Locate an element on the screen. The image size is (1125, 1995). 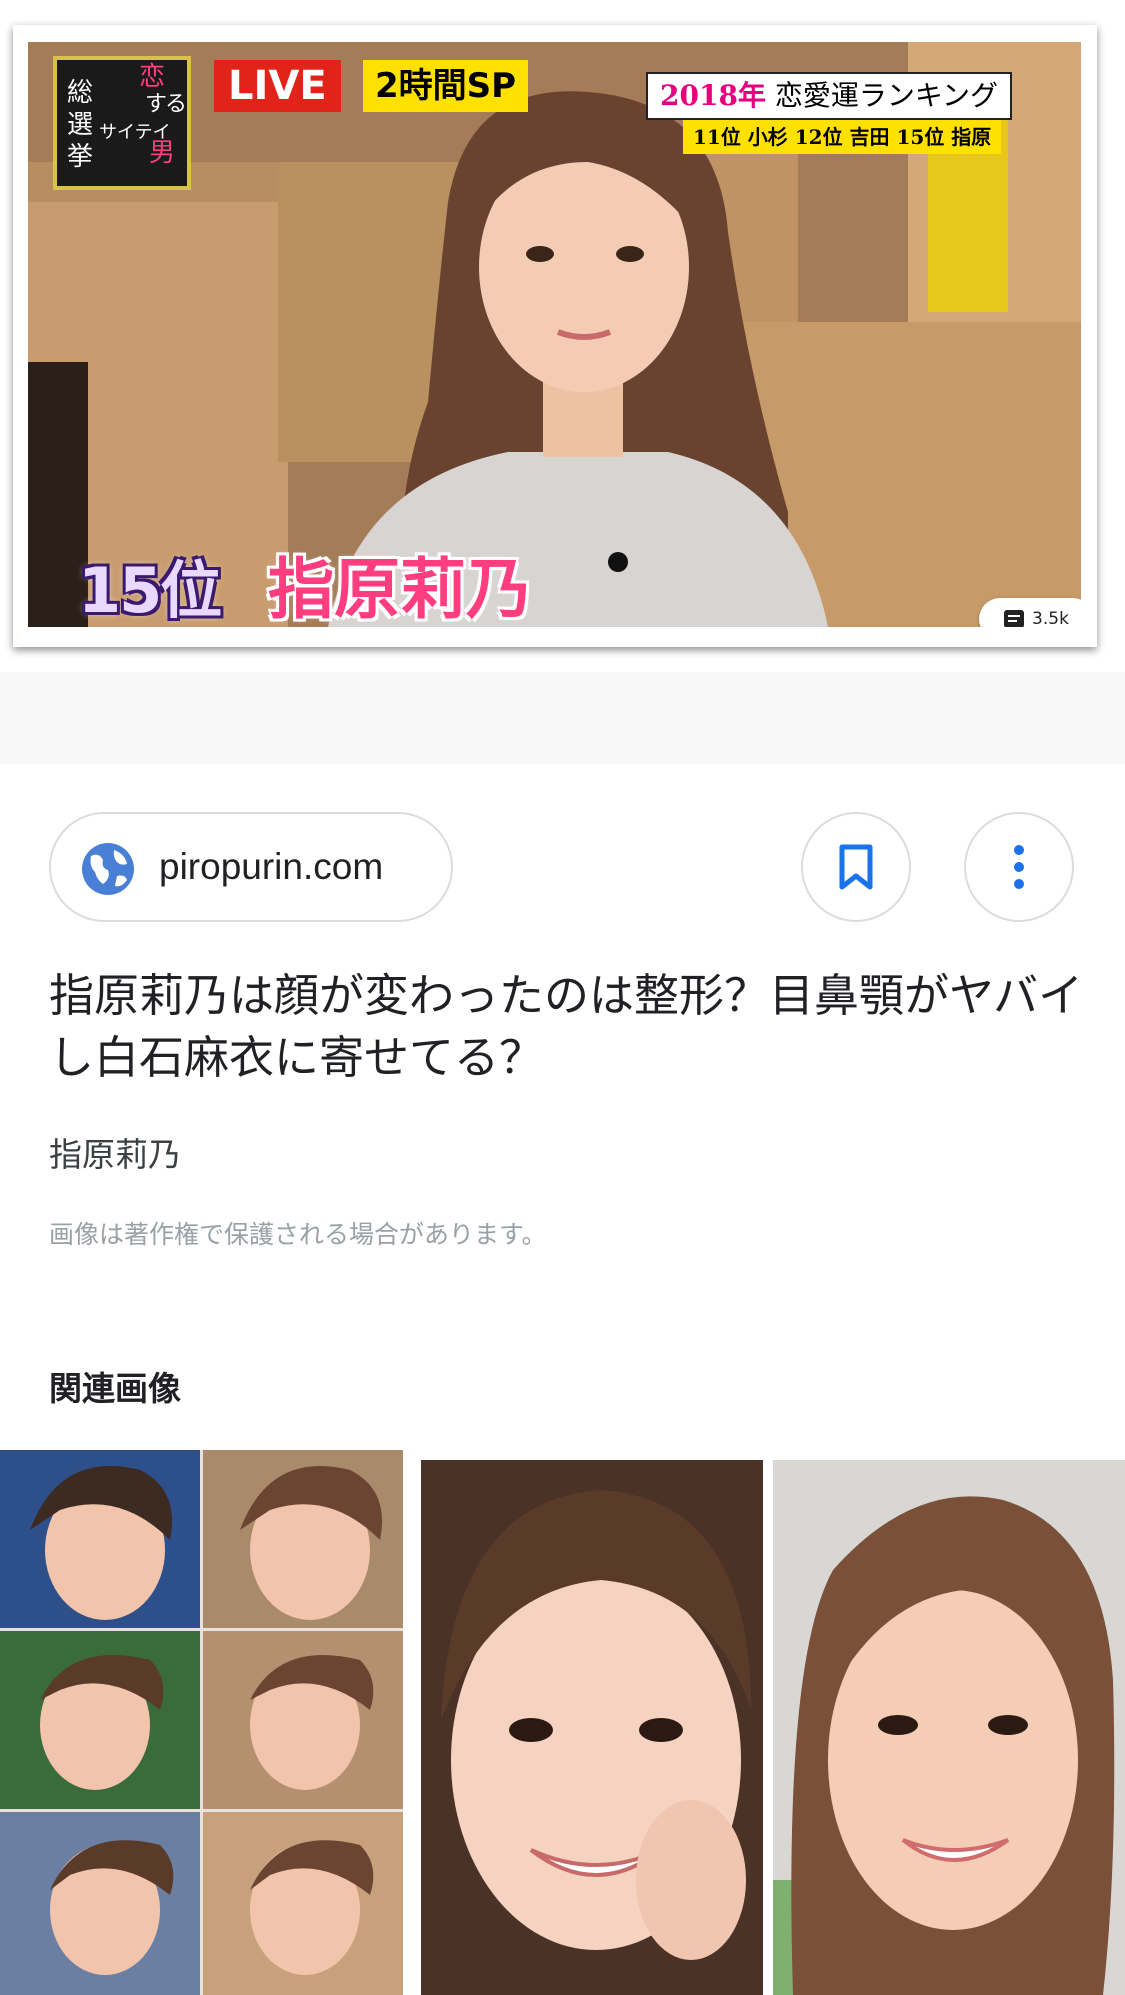
special-badge: 2時間SP is located at coordinates (446, 86).